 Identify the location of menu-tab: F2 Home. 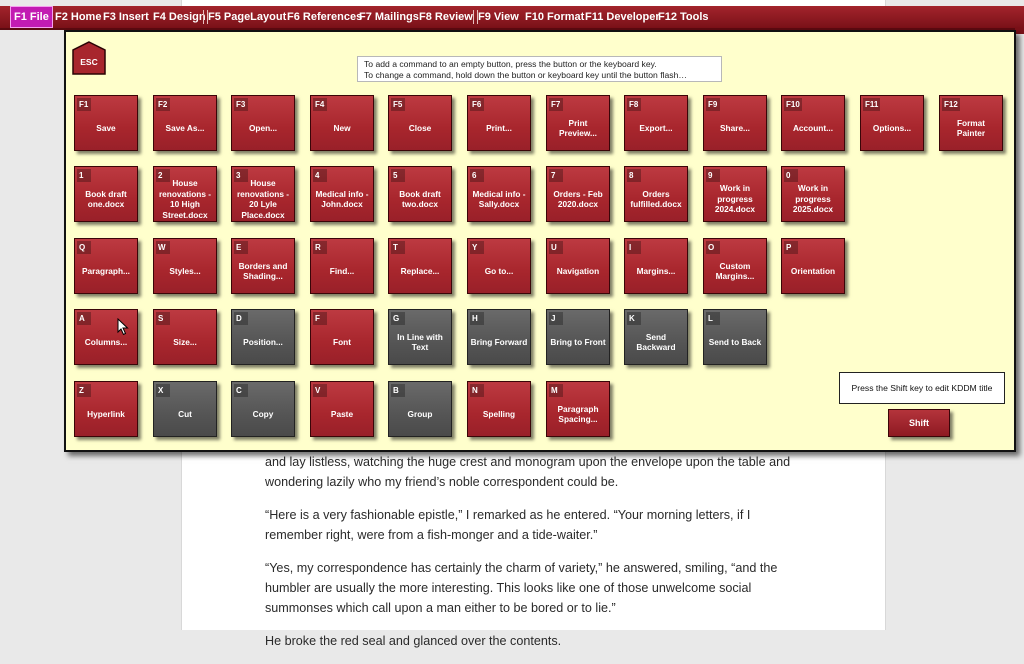
(78, 17).